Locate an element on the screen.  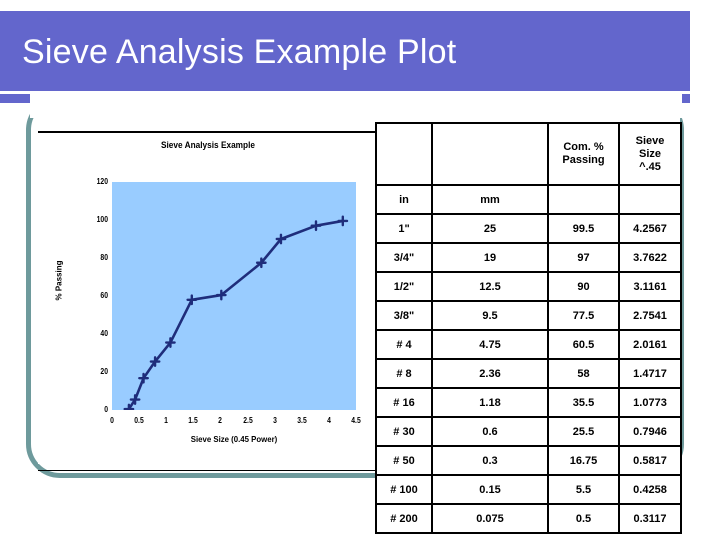
table-row: # 30 0.6 25.5 0.7946 is located at coordinates (528, 431).